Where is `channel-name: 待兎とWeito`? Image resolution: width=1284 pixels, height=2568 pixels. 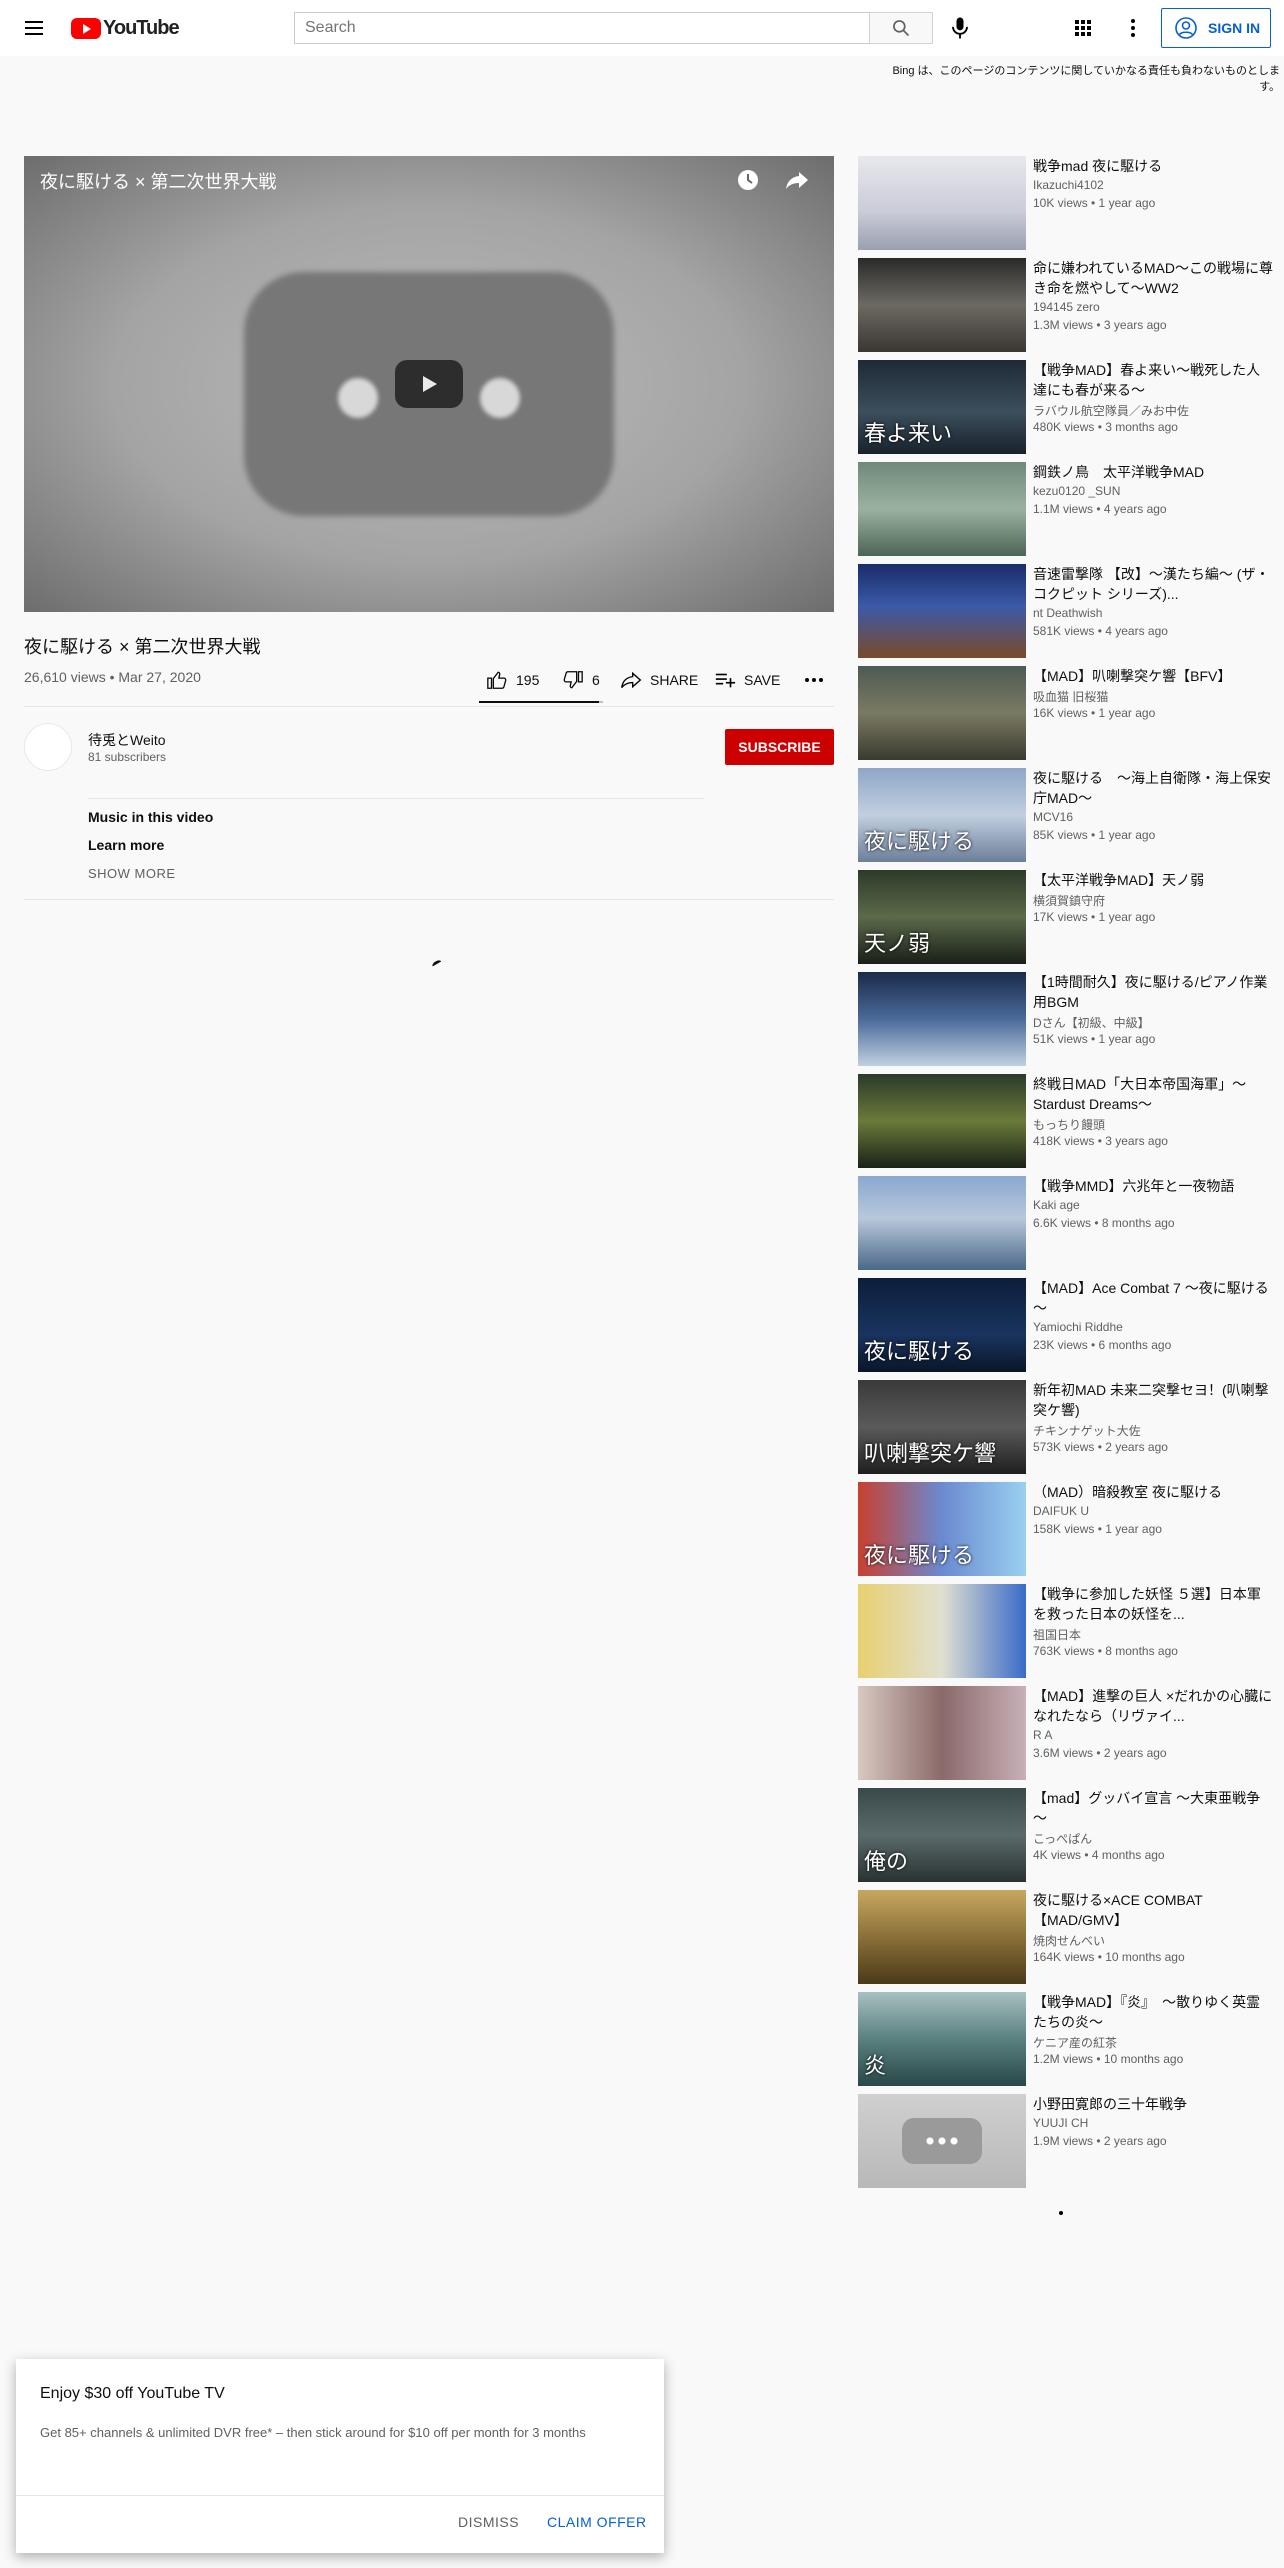
channel-name: 待兎とWeito is located at coordinates (127, 740).